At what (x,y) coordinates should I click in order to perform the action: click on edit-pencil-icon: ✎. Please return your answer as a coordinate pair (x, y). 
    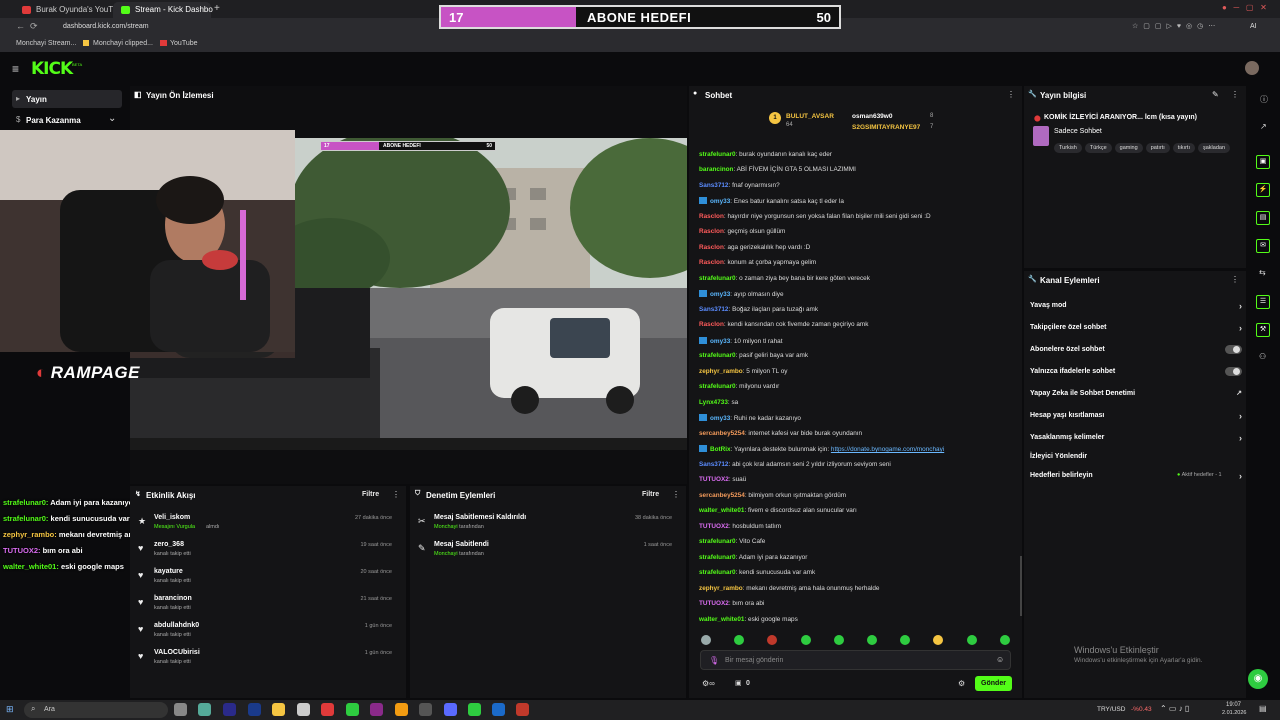
    Looking at the image, I should click on (1215, 94).